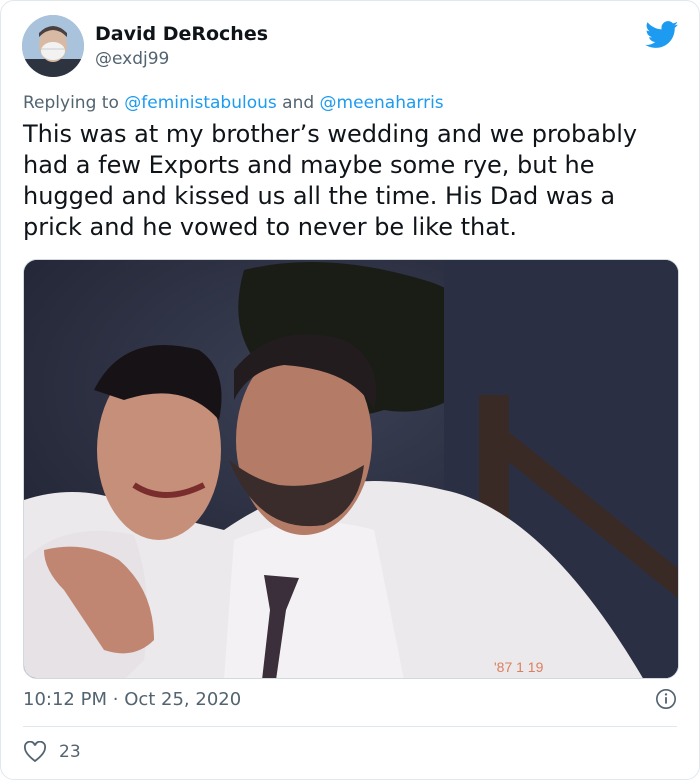 Image resolution: width=700 pixels, height=780 pixels. I want to click on heart-icon, so click(35, 752).